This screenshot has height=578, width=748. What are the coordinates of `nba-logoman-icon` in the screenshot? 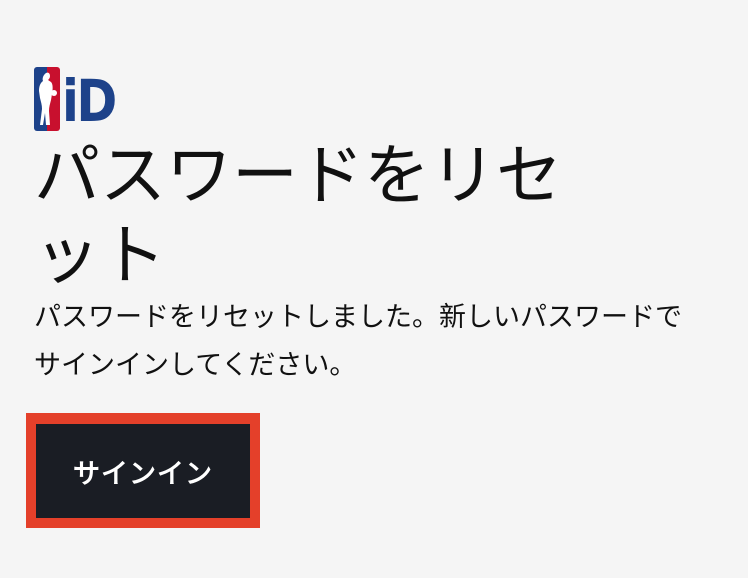 It's located at (47, 99).